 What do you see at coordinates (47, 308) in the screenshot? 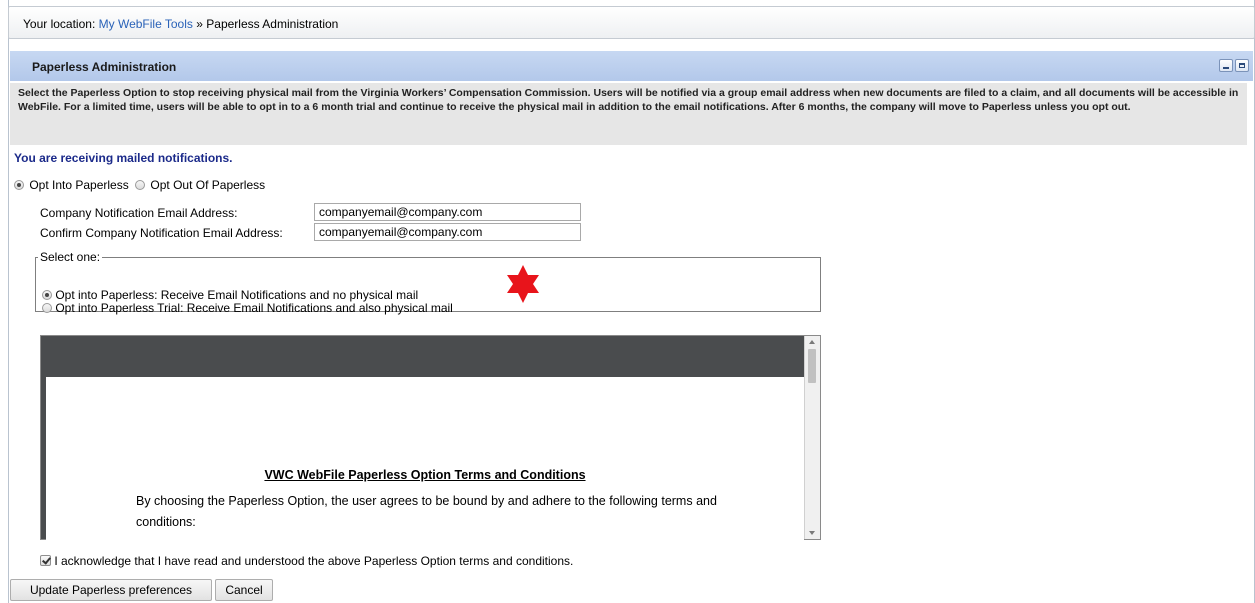
I see `trial-radio` at bounding box center [47, 308].